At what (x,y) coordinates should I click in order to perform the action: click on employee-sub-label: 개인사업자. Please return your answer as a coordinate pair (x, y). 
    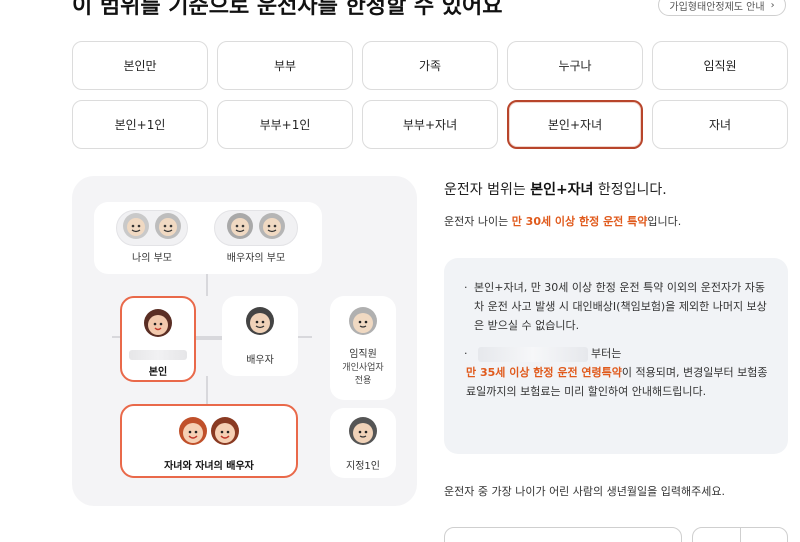
    Looking at the image, I should click on (363, 368).